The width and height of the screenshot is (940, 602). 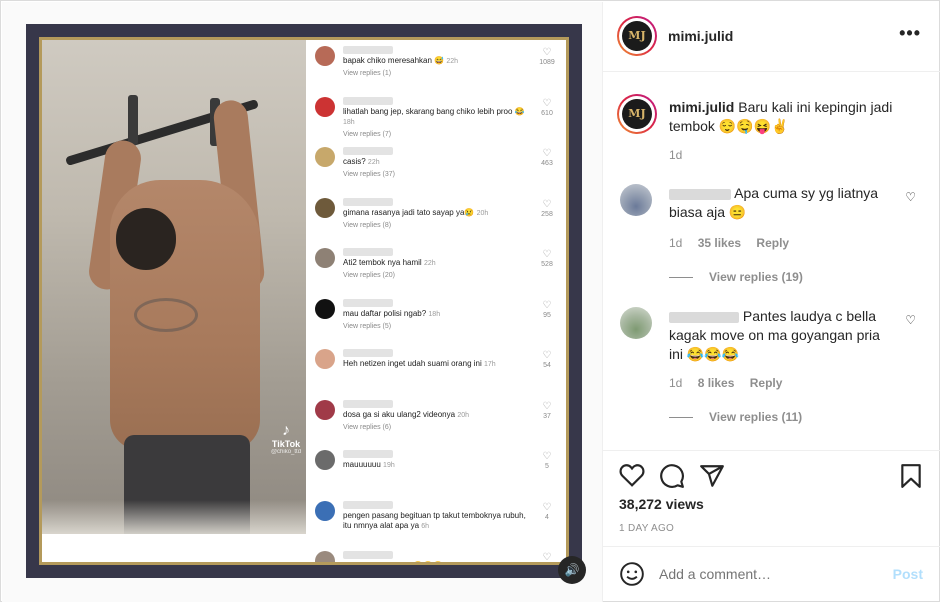 I want to click on tiktok-comment: mauuuuuu 19h ♡ 5, so click(x=436, y=473).